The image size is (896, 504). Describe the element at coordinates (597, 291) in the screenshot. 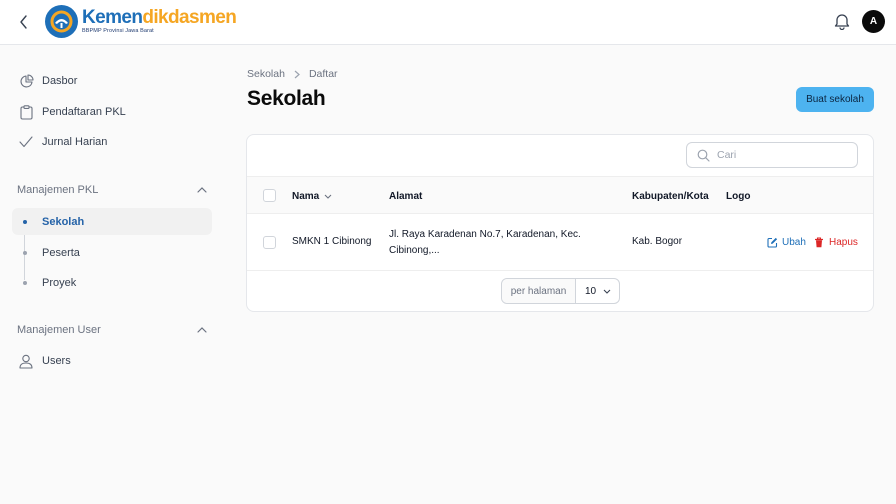

I see `per-page-select: 10` at that location.